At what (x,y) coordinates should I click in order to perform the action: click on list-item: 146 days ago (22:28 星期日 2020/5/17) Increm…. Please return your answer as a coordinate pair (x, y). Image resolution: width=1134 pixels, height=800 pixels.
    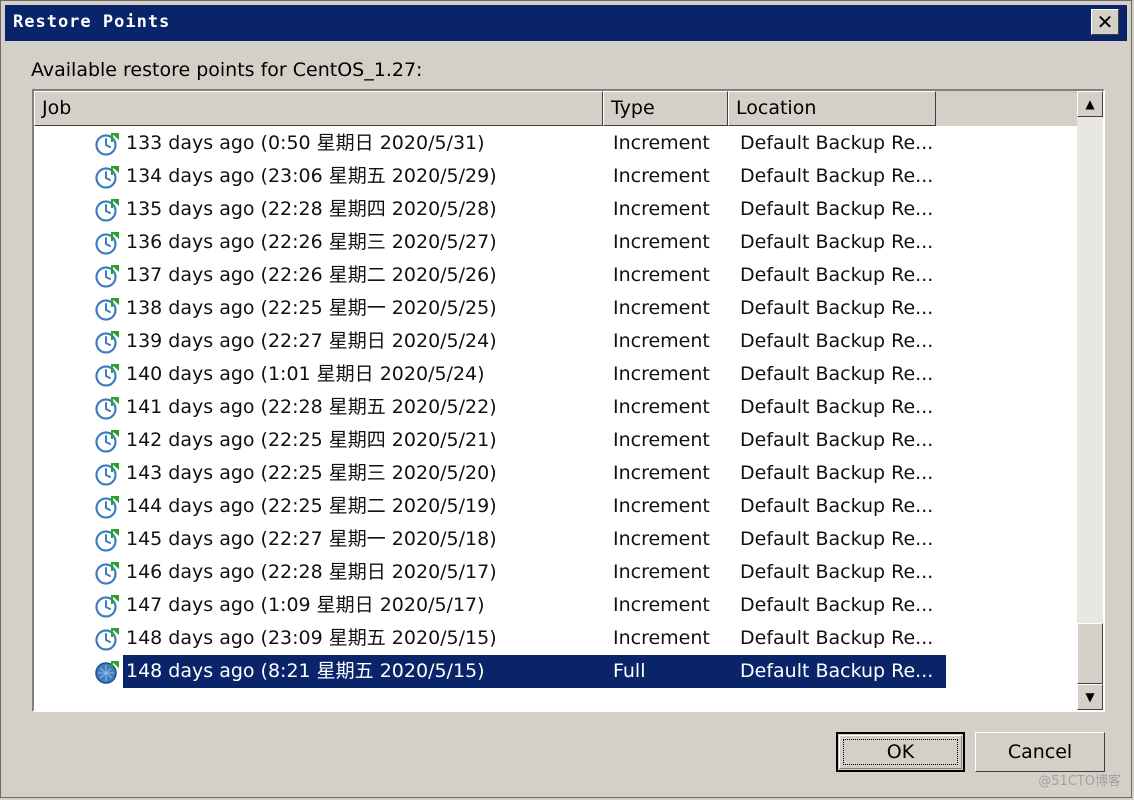
    Looking at the image, I should click on (558, 572).